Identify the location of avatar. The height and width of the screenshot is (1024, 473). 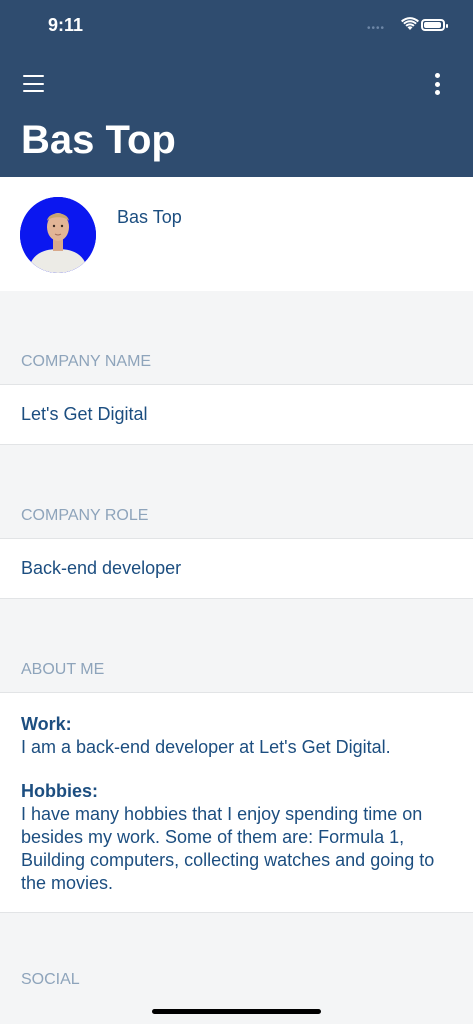
(58, 235).